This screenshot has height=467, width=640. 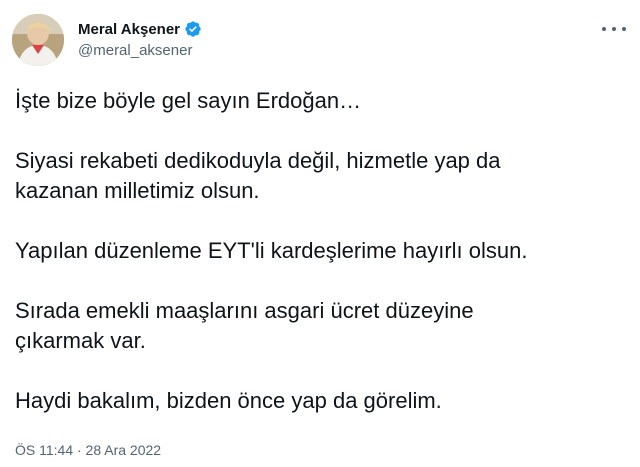 What do you see at coordinates (88, 450) in the screenshot?
I see `tweet-timestamp: ÖS 11:44 · 28 Ara 2022` at bounding box center [88, 450].